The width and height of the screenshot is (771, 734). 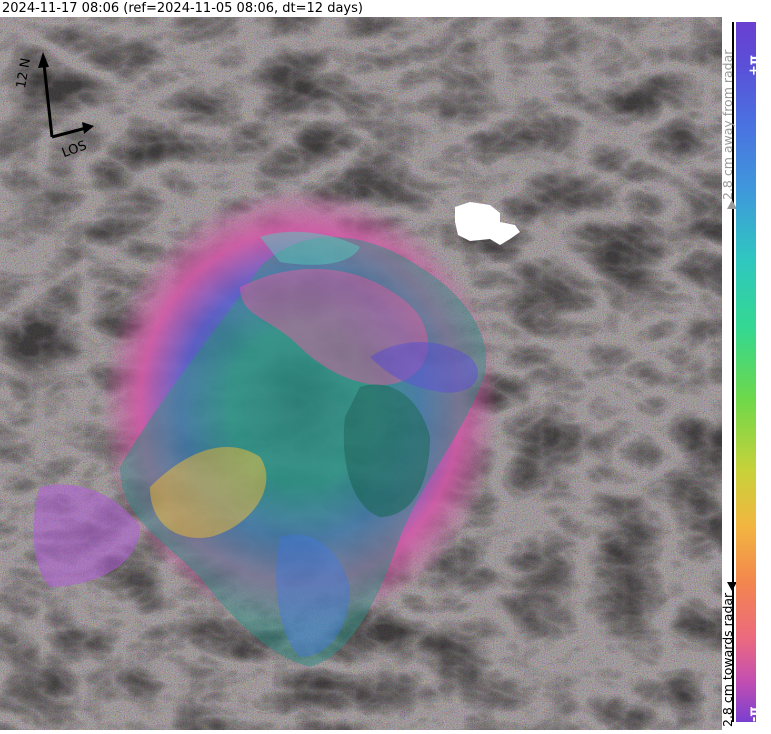 I want to click on colorbar-bottom-label: -π, so click(x=754, y=714).